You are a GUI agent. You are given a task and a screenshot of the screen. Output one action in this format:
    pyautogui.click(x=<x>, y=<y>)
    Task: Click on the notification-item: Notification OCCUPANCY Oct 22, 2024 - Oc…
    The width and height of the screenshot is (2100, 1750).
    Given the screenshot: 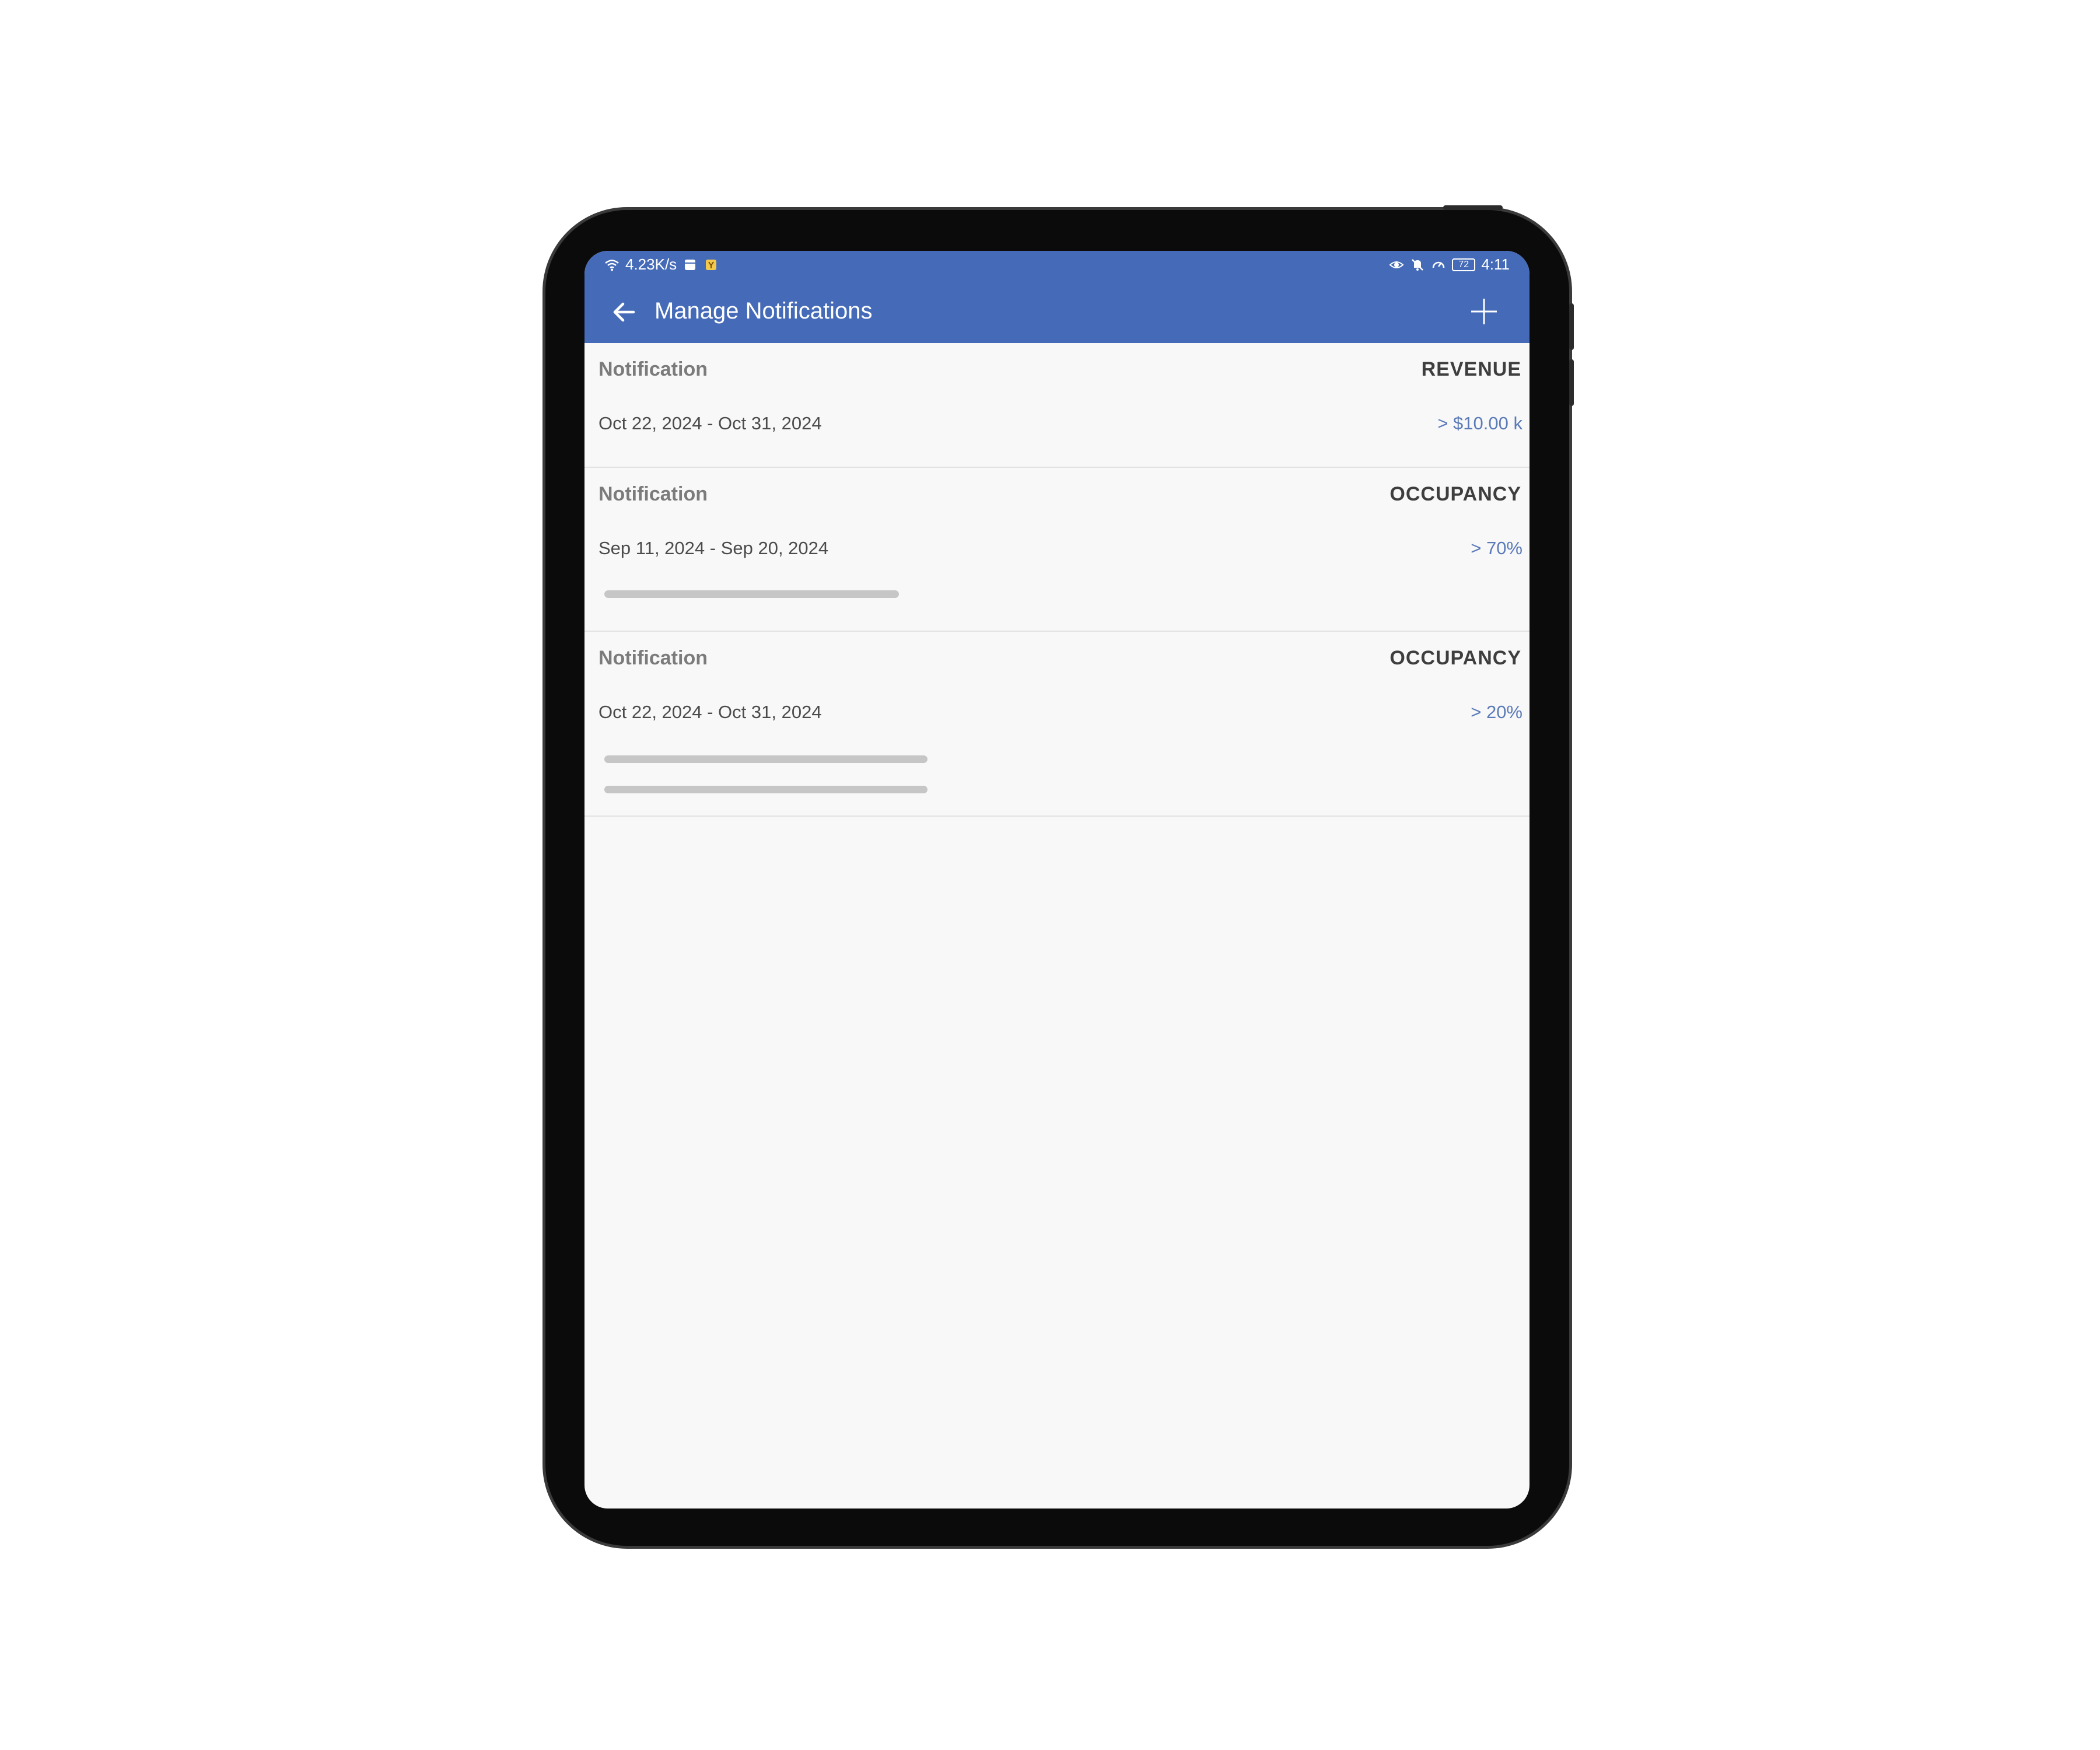 What is the action you would take?
    pyautogui.click(x=1057, y=724)
    